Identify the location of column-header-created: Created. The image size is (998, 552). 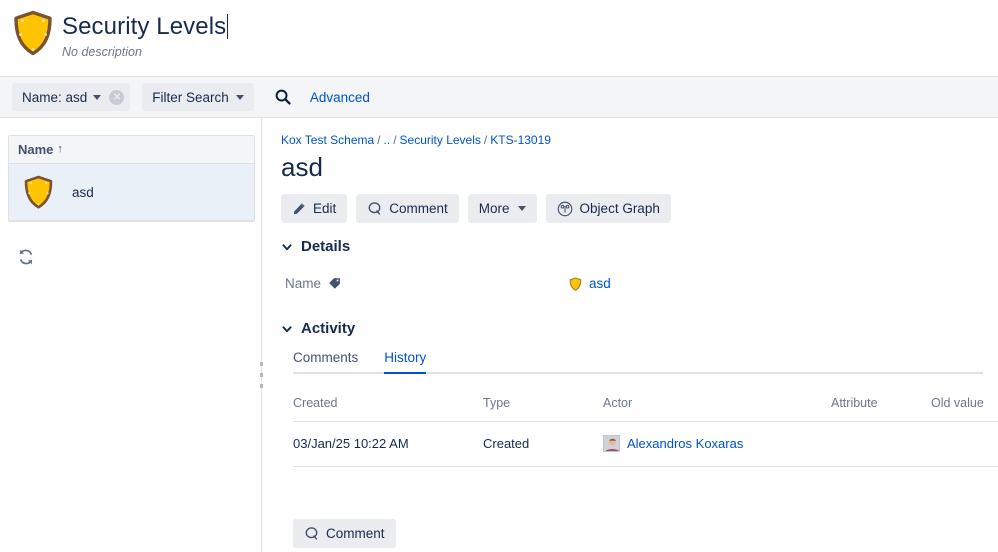
(388, 404).